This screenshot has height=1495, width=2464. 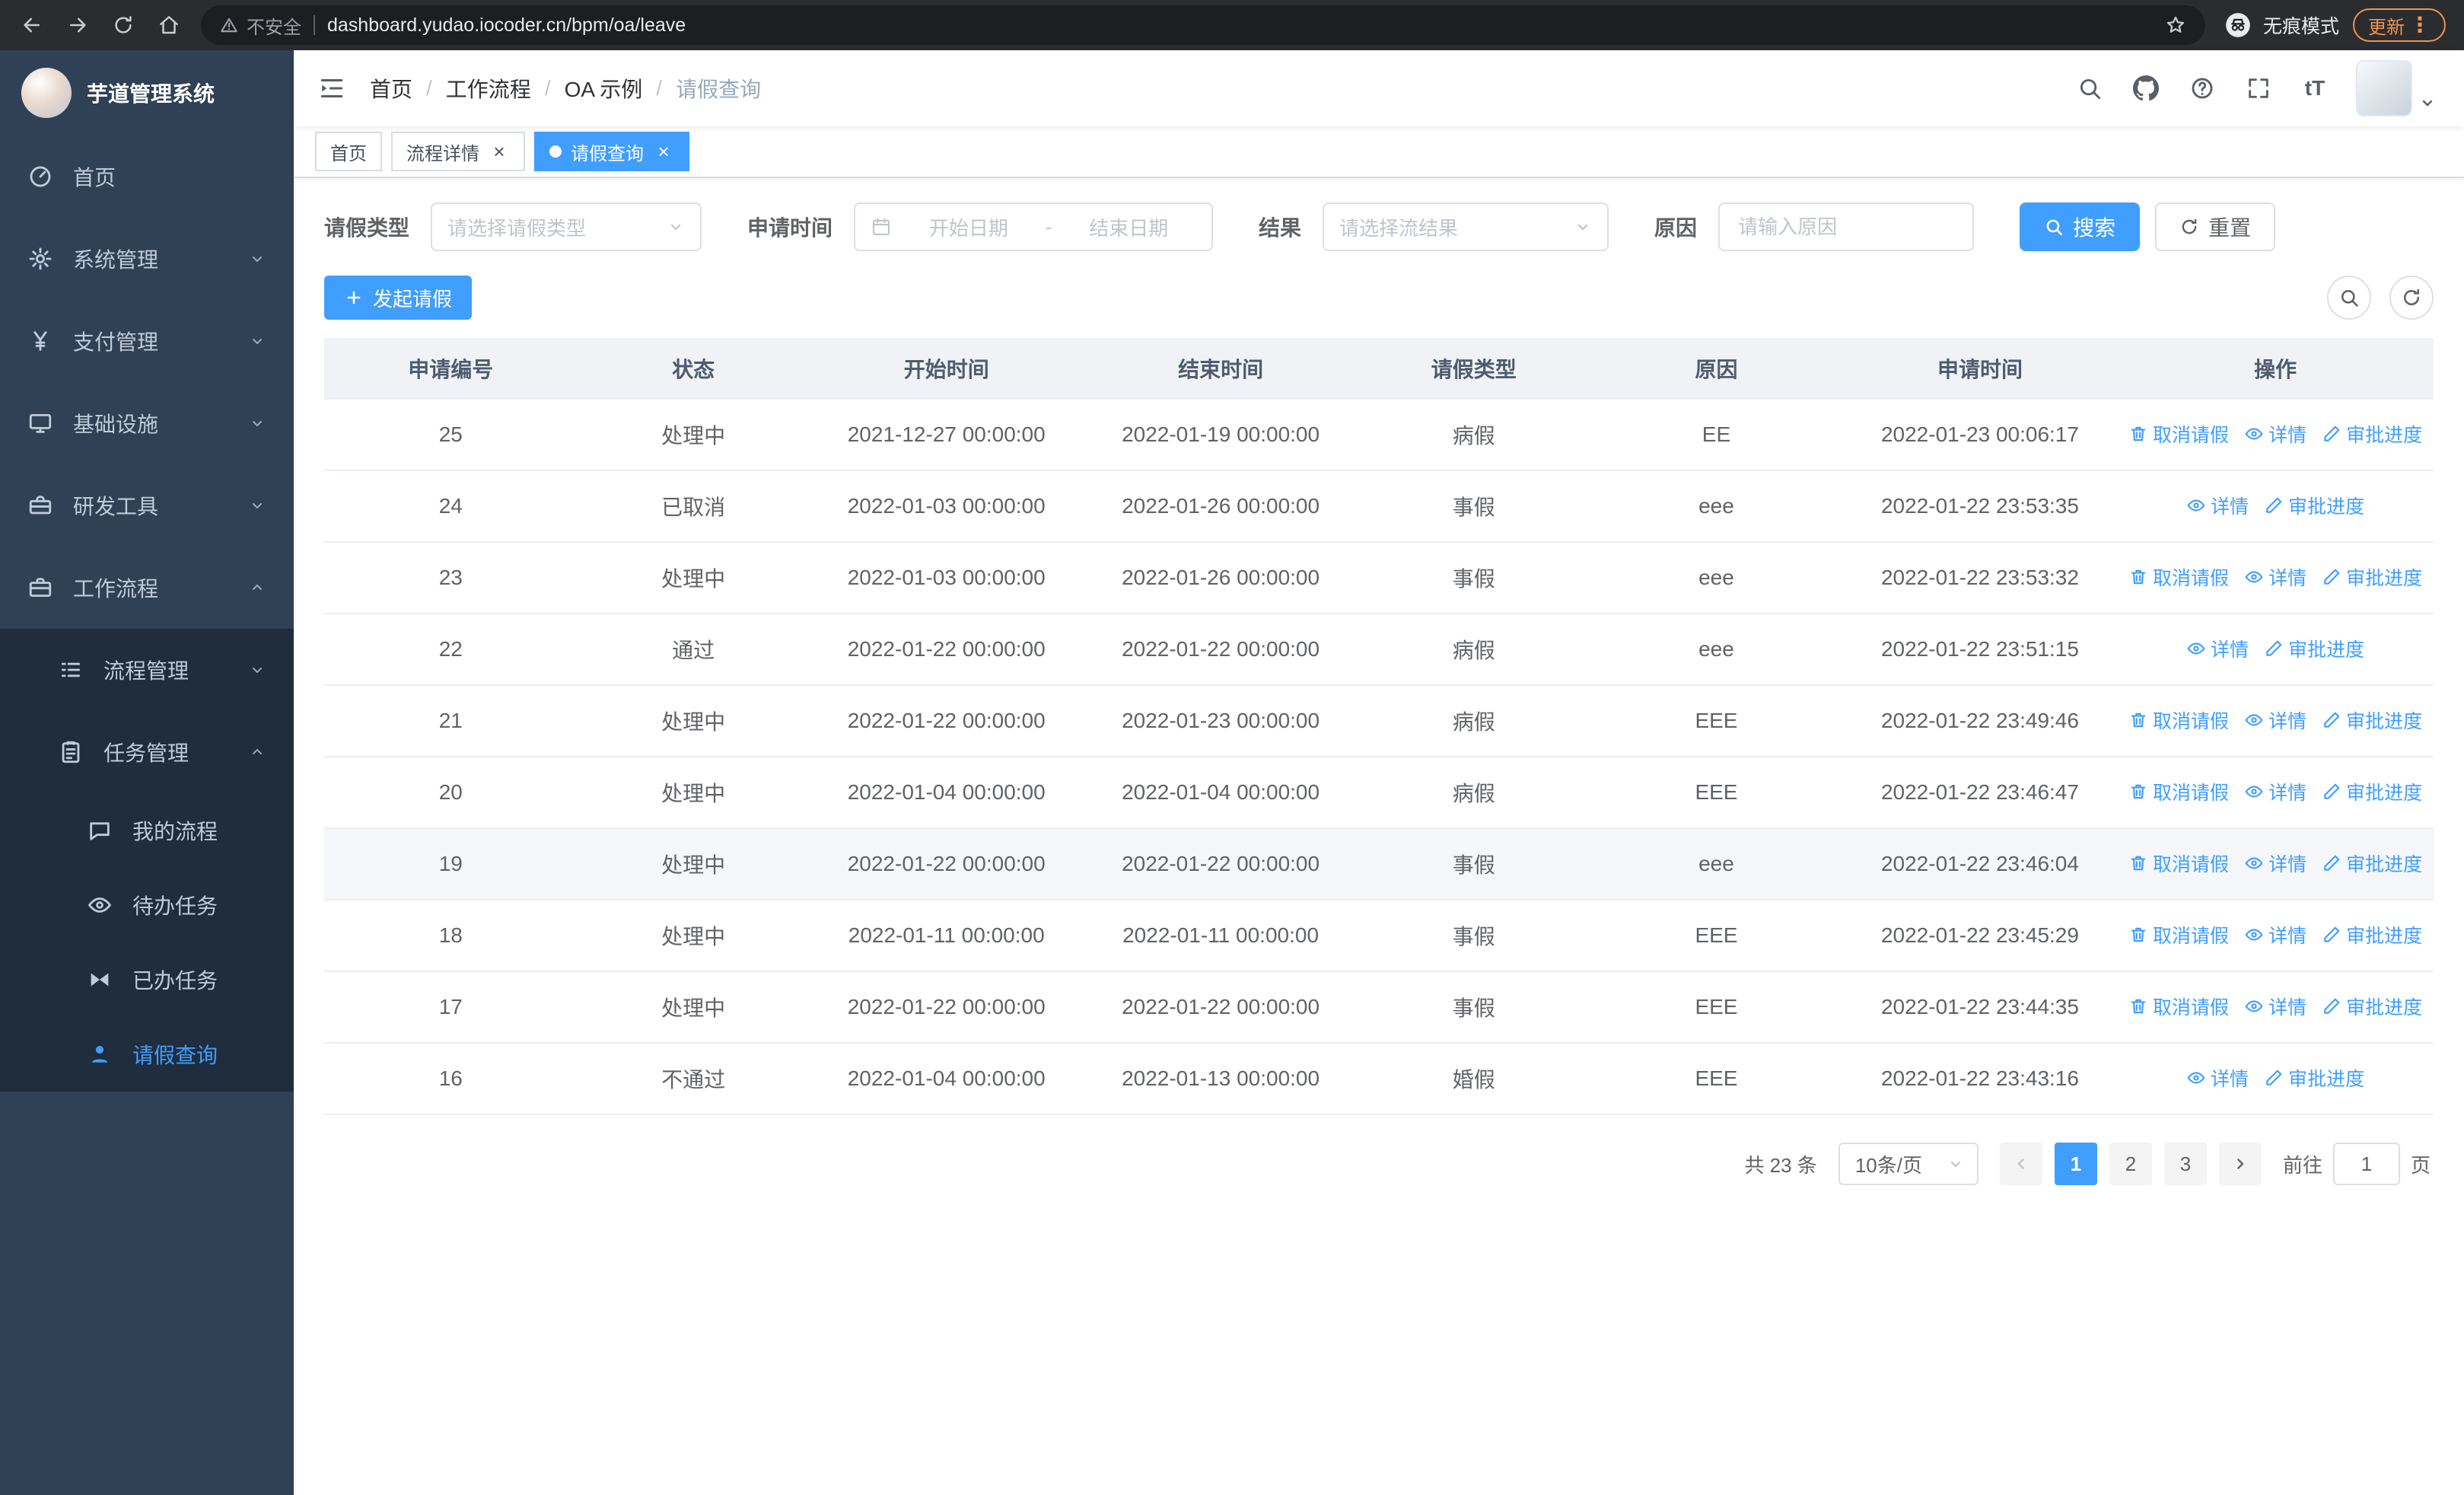 What do you see at coordinates (2080, 226) in the screenshot?
I see `search-button: 搜索` at bounding box center [2080, 226].